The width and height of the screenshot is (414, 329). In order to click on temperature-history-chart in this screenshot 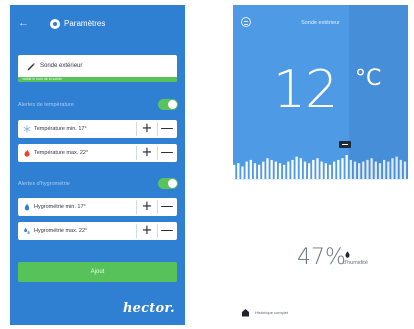, I will do `click(320, 166)`.